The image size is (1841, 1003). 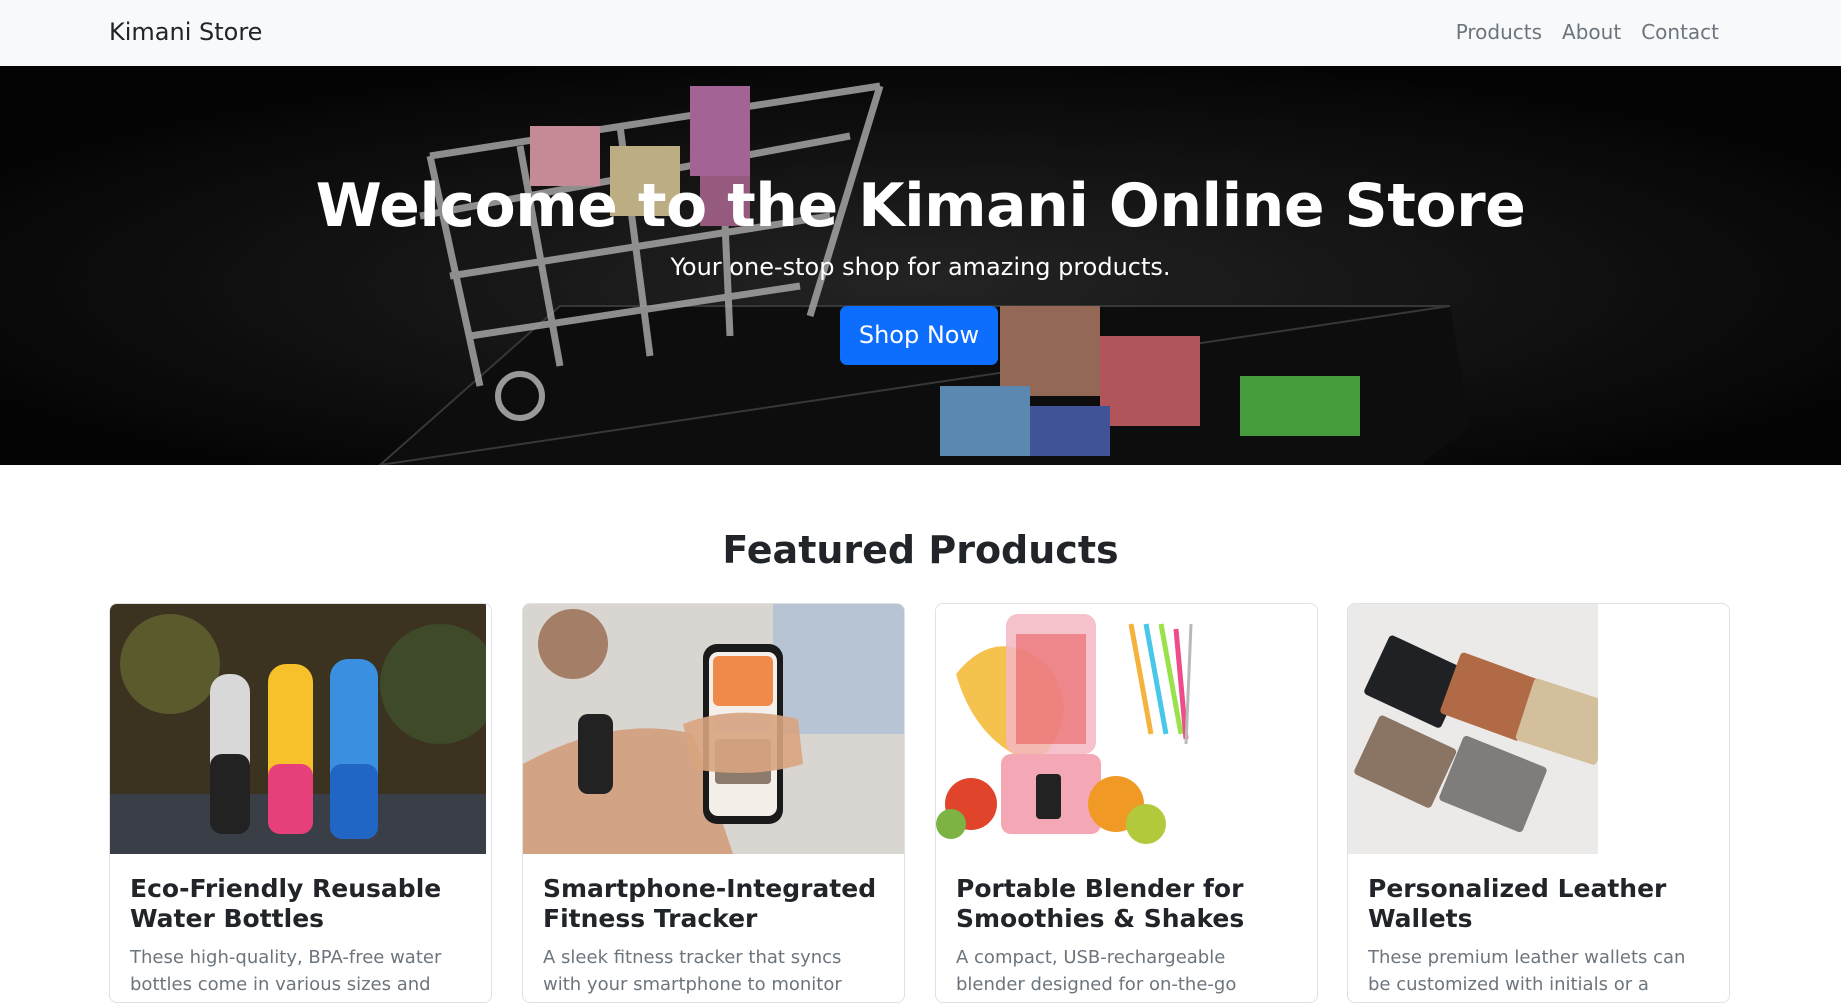 I want to click on hero-title: Welcome to the Kimani Online Store, so click(x=920, y=206).